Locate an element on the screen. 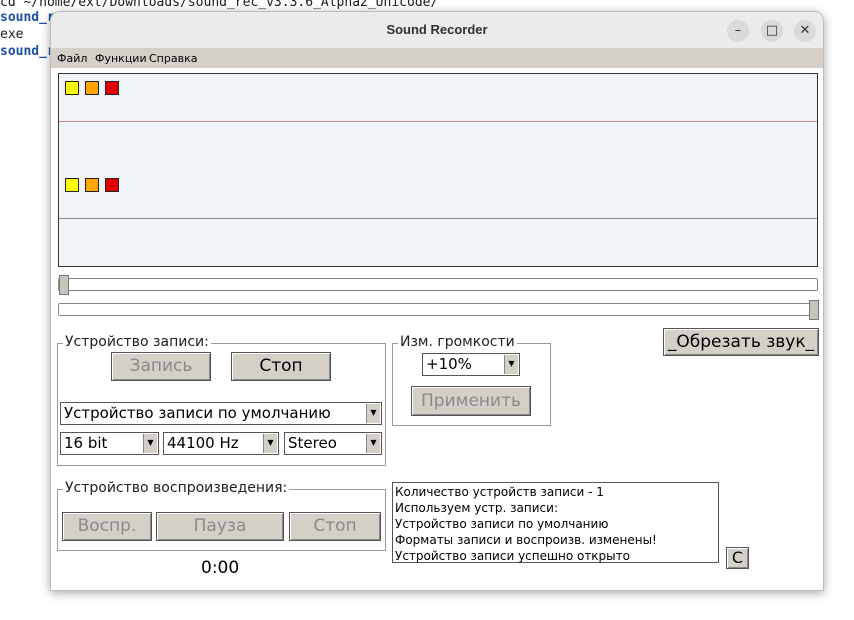 The width and height of the screenshot is (854, 620). log-line: Используем устр. записи: is located at coordinates (476, 508).